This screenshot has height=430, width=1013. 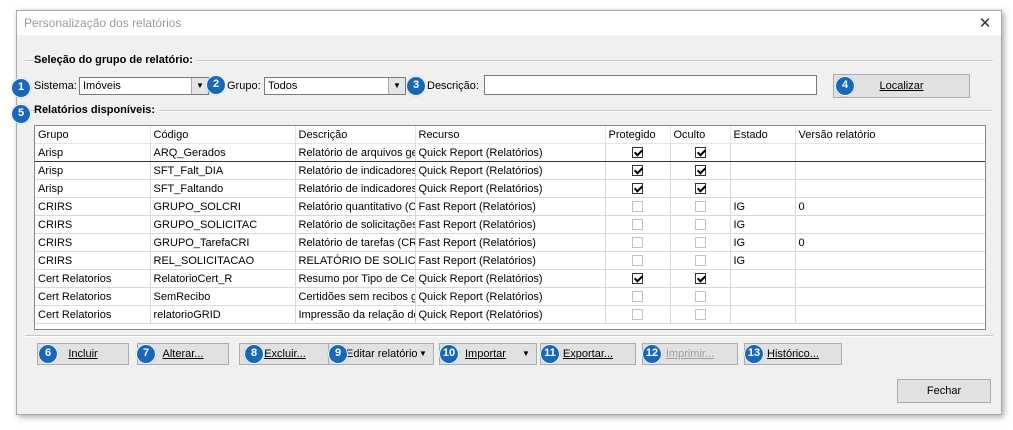 What do you see at coordinates (144, 86) in the screenshot?
I see `sistema-combo: Imóveis ▼` at bounding box center [144, 86].